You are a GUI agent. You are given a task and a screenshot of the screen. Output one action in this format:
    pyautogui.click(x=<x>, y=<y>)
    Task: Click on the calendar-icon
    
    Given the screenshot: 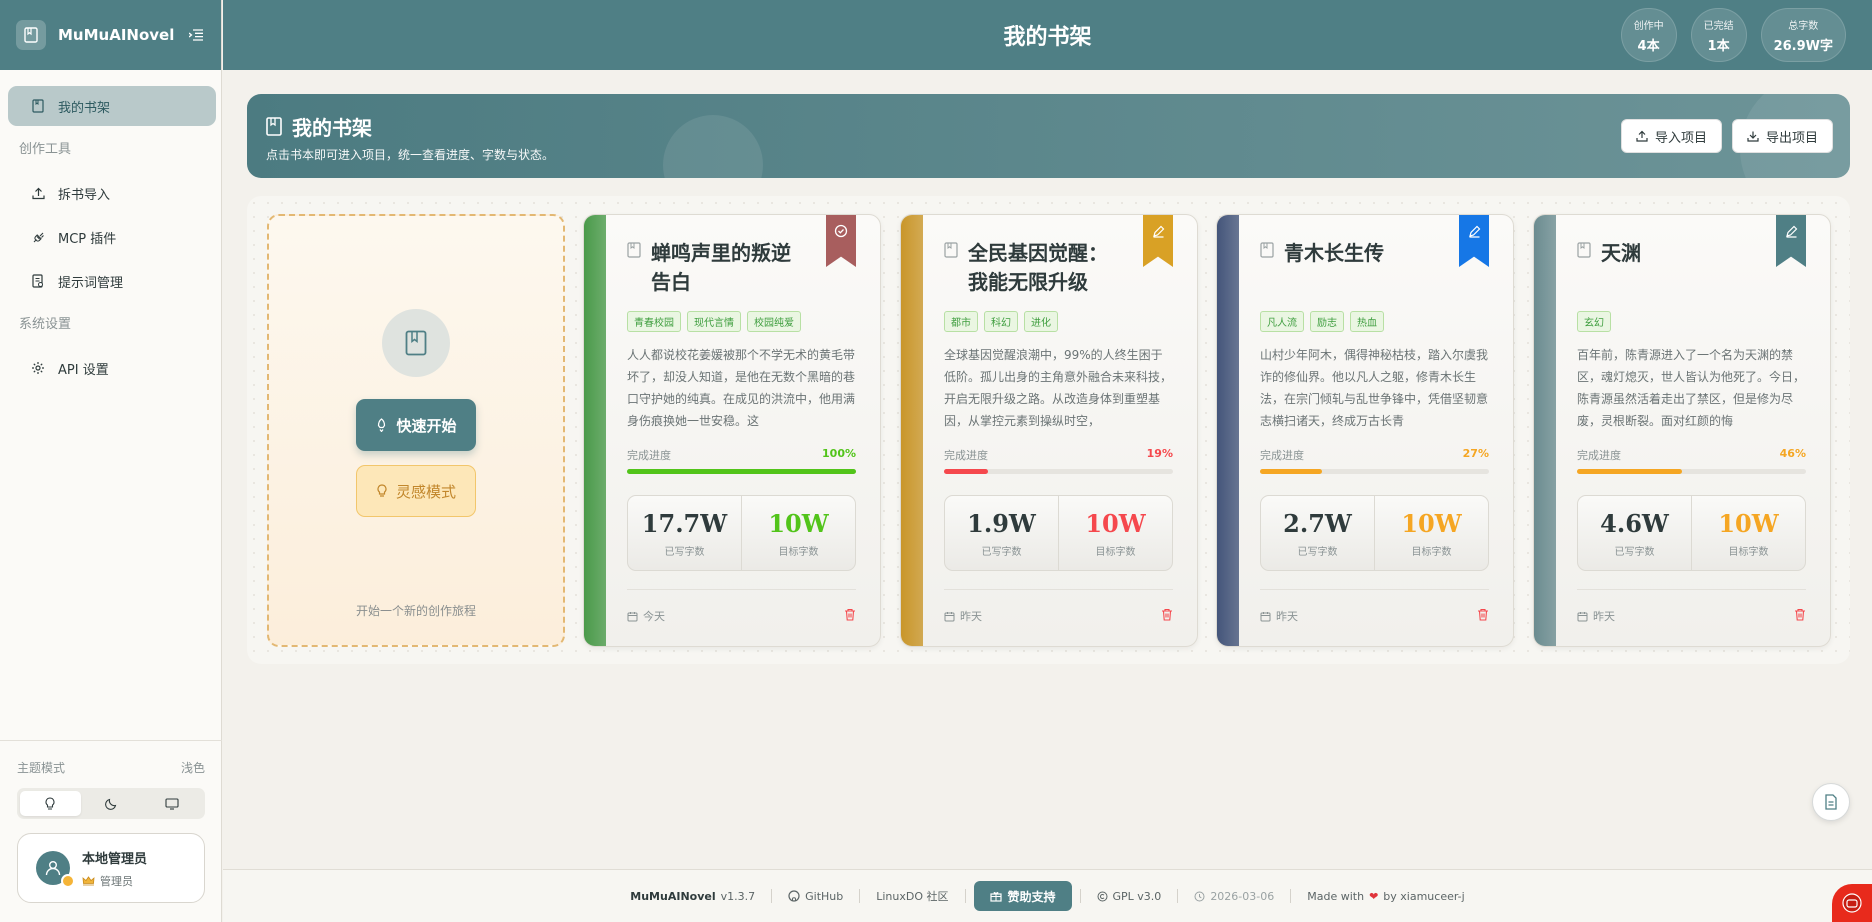 What is the action you would take?
    pyautogui.click(x=949, y=616)
    